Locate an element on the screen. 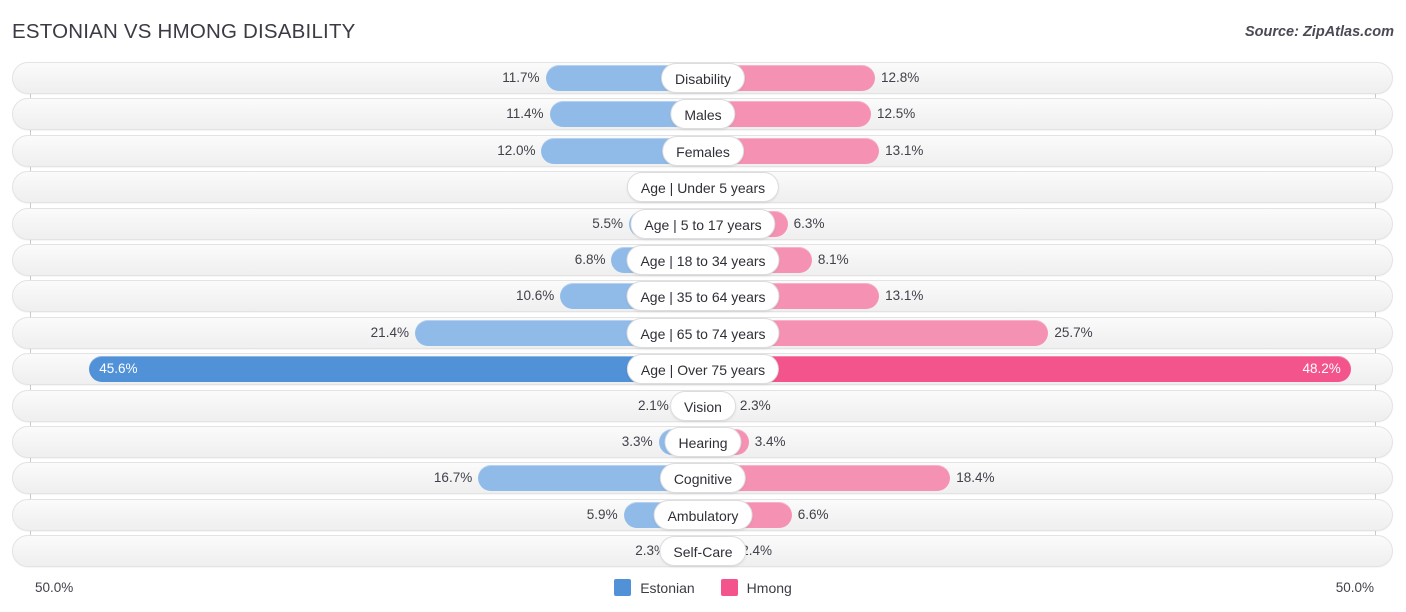  value-label-hmong: 8.1% is located at coordinates (833, 259).